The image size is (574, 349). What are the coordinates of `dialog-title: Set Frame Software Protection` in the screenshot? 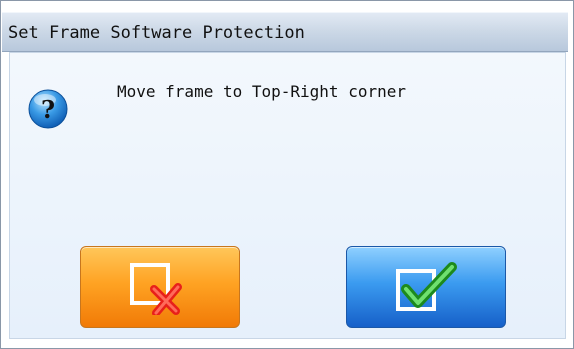 It's located at (156, 33).